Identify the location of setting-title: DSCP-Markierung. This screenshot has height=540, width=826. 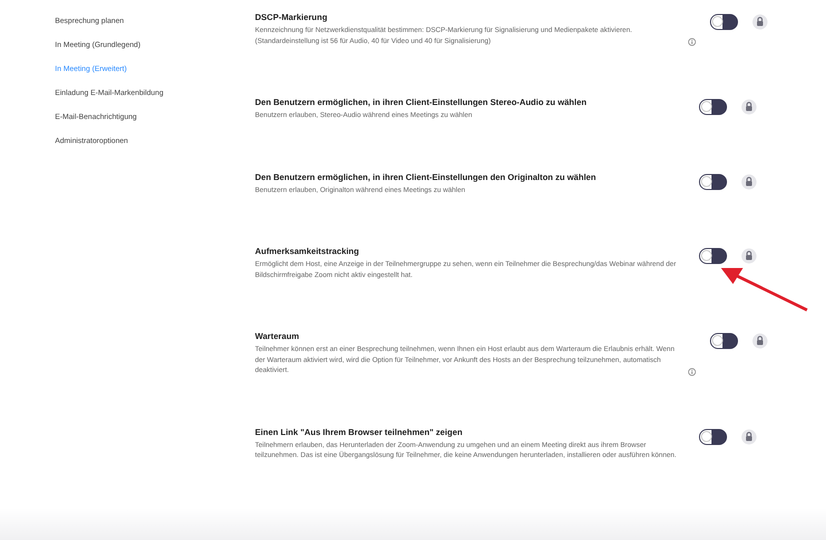
(291, 18).